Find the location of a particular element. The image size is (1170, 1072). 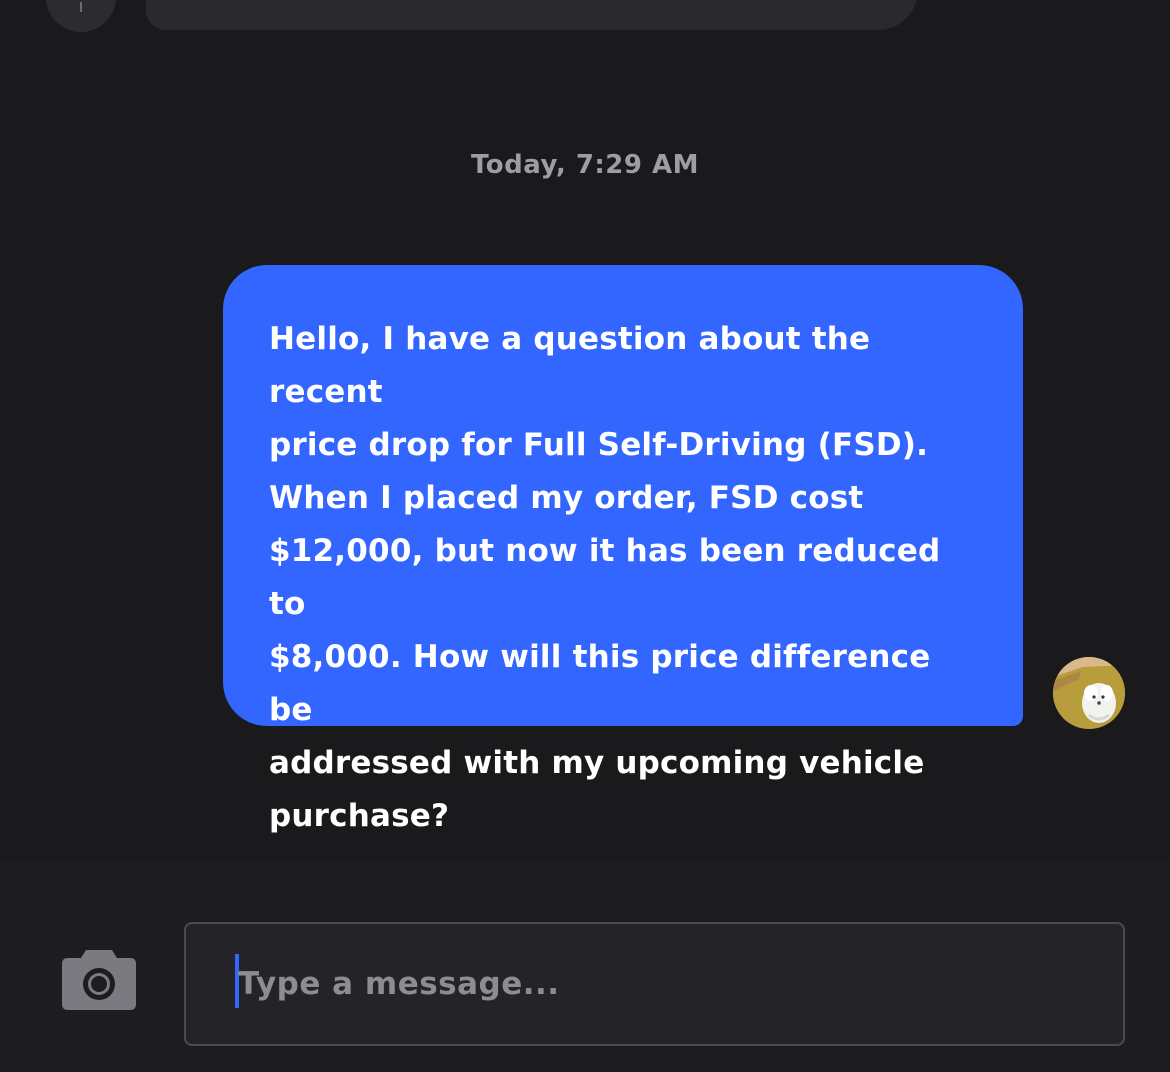

agent-avatar-mark is located at coordinates (81, 7).